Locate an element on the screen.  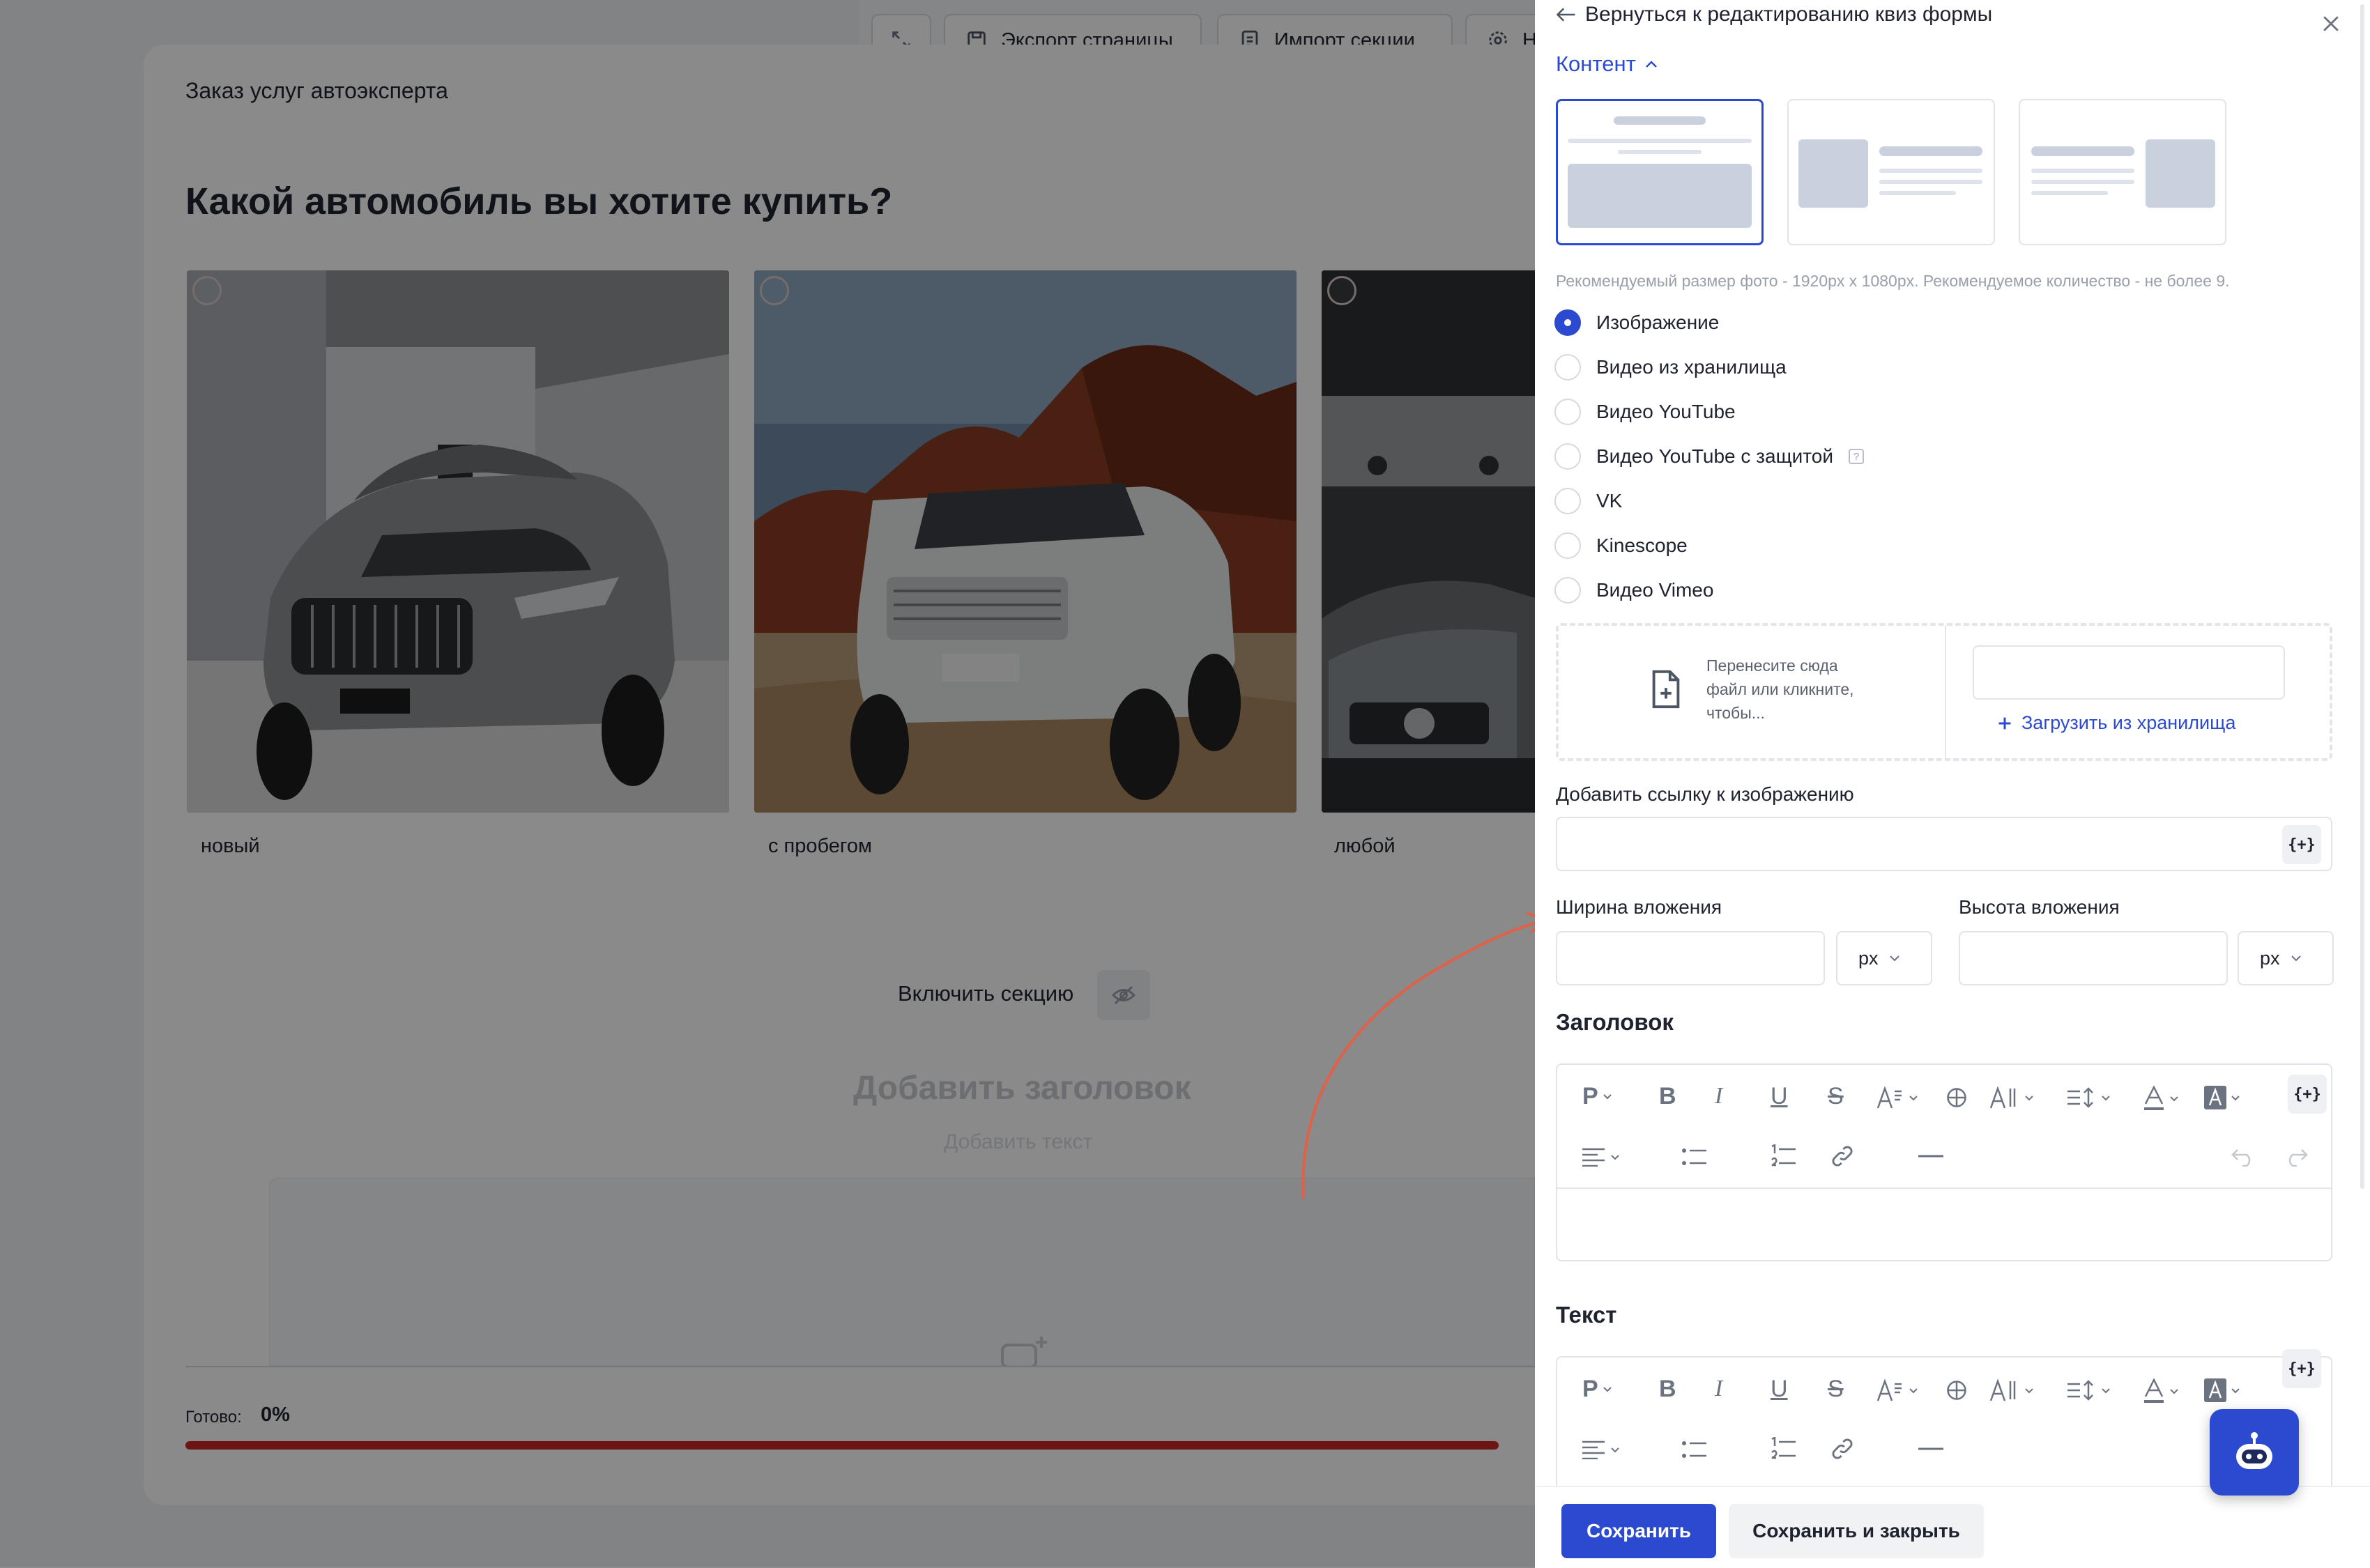
bullet-list-icon is located at coordinates (1694, 1449).